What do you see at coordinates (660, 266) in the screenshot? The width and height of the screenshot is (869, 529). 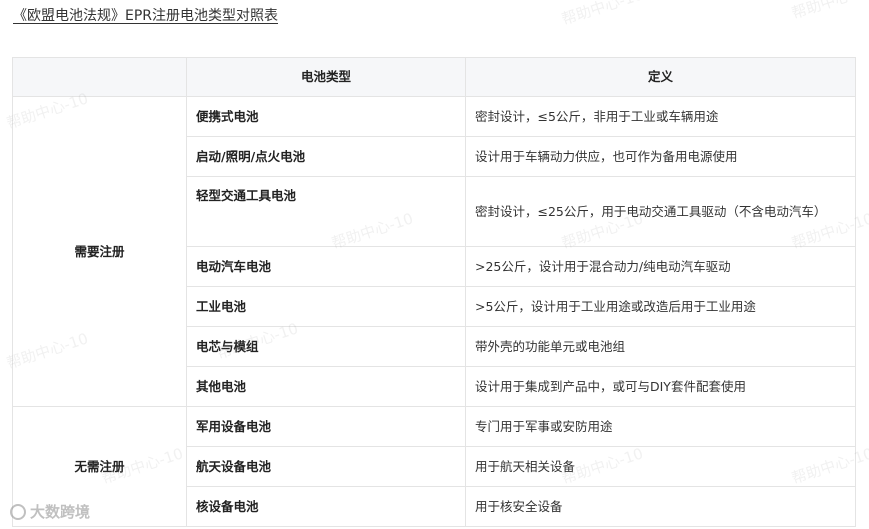 I see `definition-cell: >25公斤，设计用于混合动力/纯电动汽车驱动` at bounding box center [660, 266].